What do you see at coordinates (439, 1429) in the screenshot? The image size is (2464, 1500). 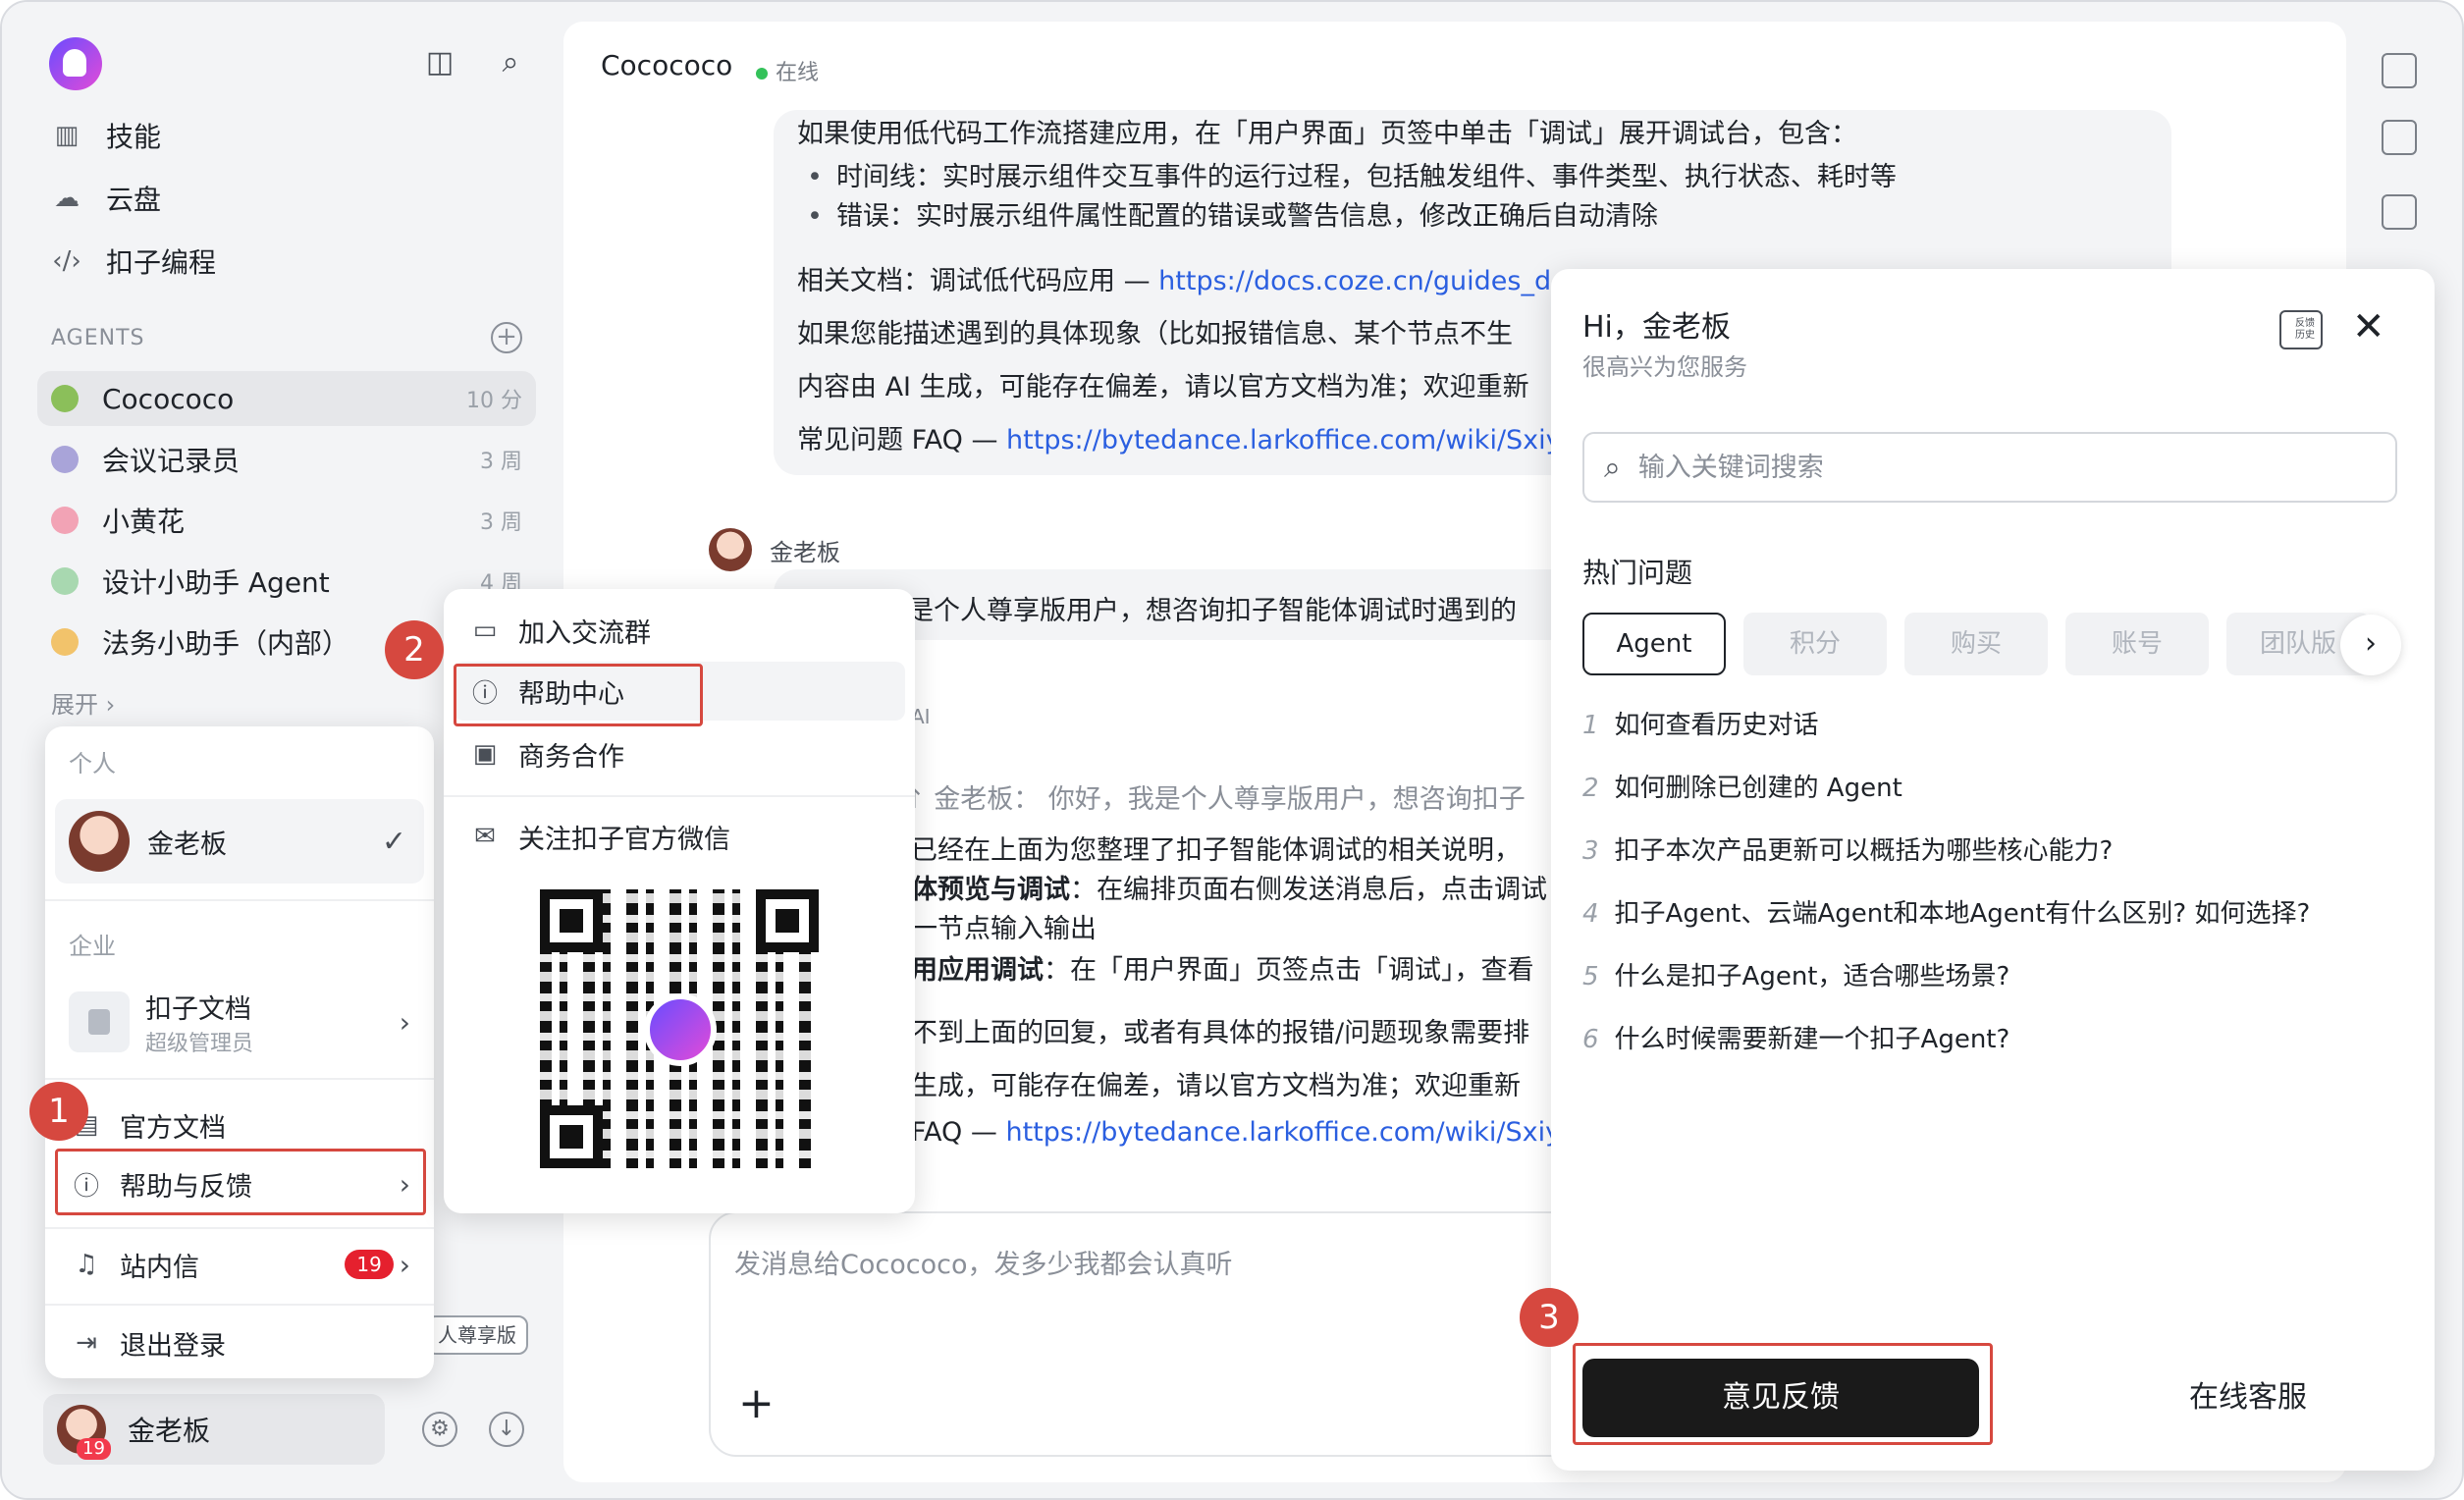 I see `settings-gear-icon: ⚙` at bounding box center [439, 1429].